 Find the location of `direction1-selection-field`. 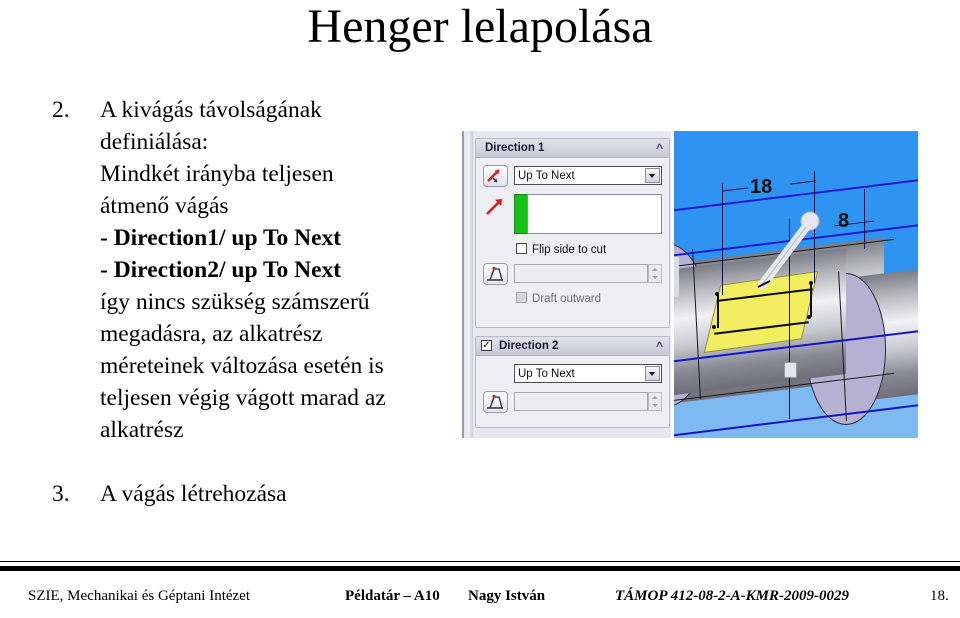

direction1-selection-field is located at coordinates (594, 214).